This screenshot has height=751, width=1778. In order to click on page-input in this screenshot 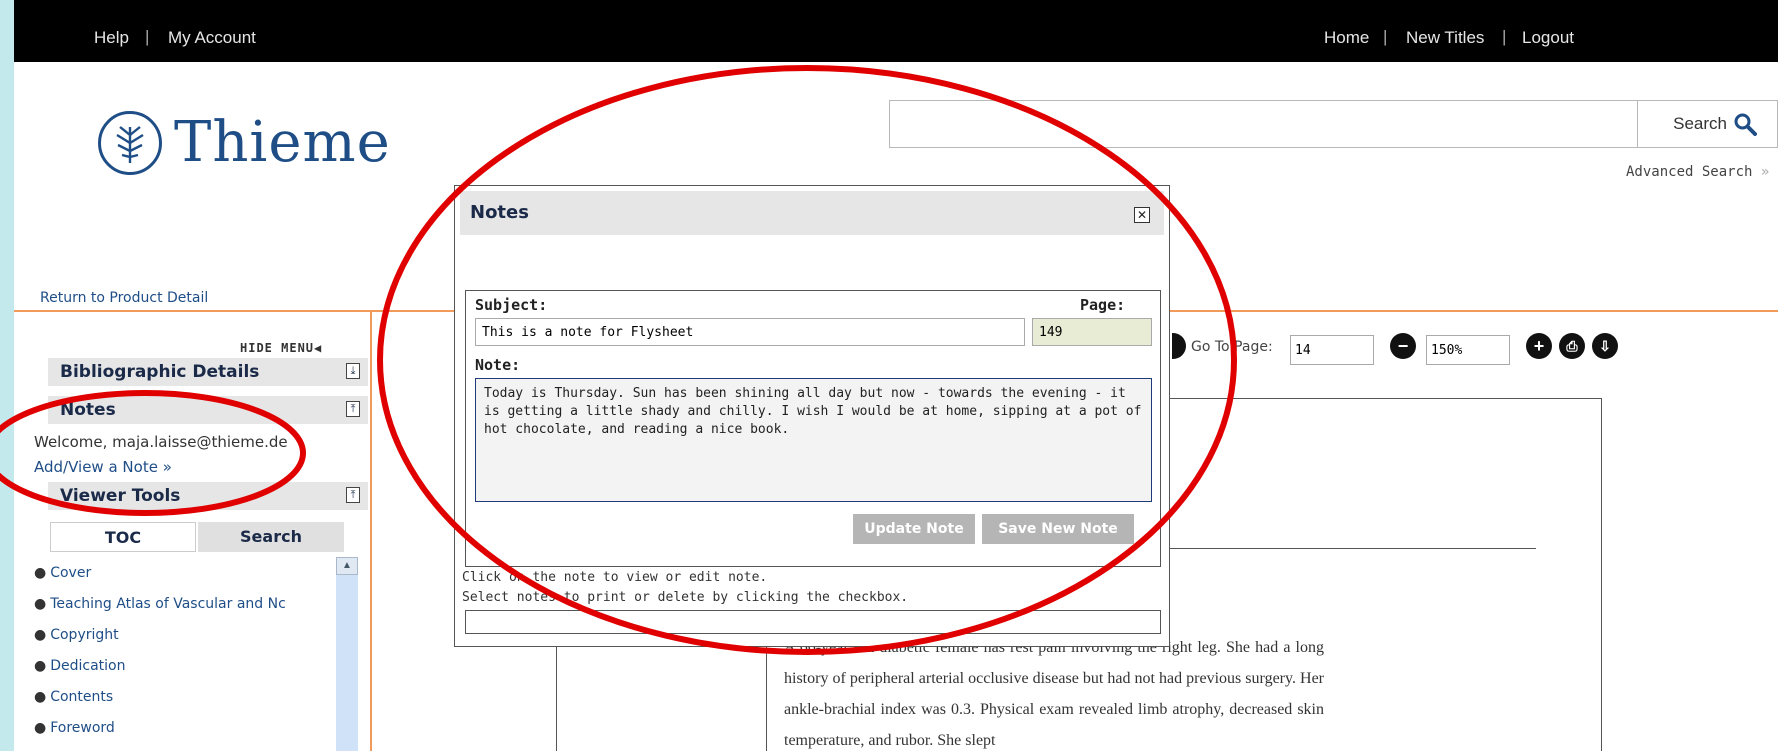, I will do `click(1092, 332)`.